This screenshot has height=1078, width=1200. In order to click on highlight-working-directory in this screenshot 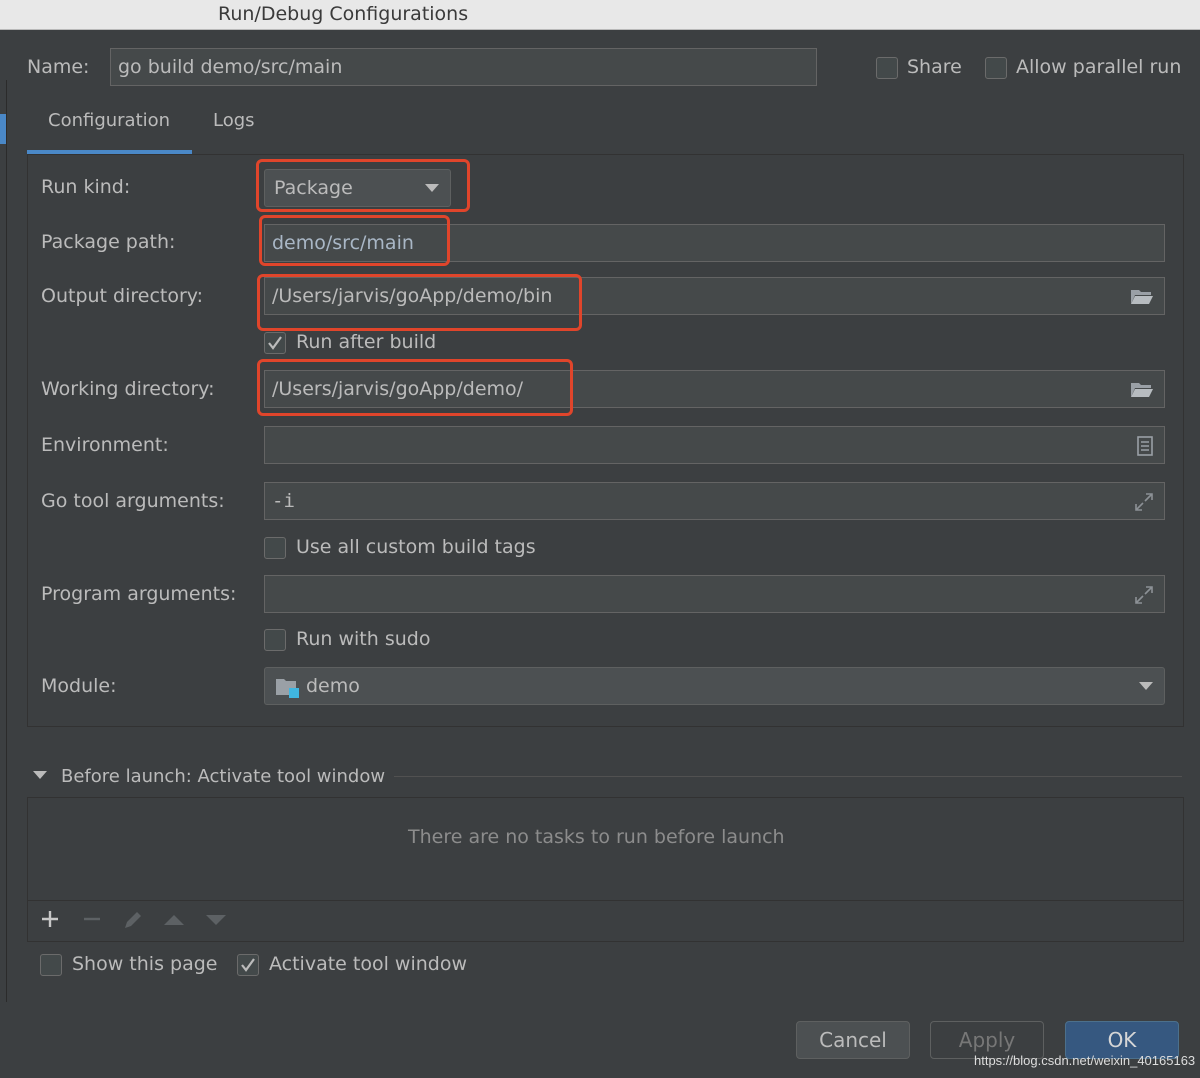, I will do `click(415, 387)`.